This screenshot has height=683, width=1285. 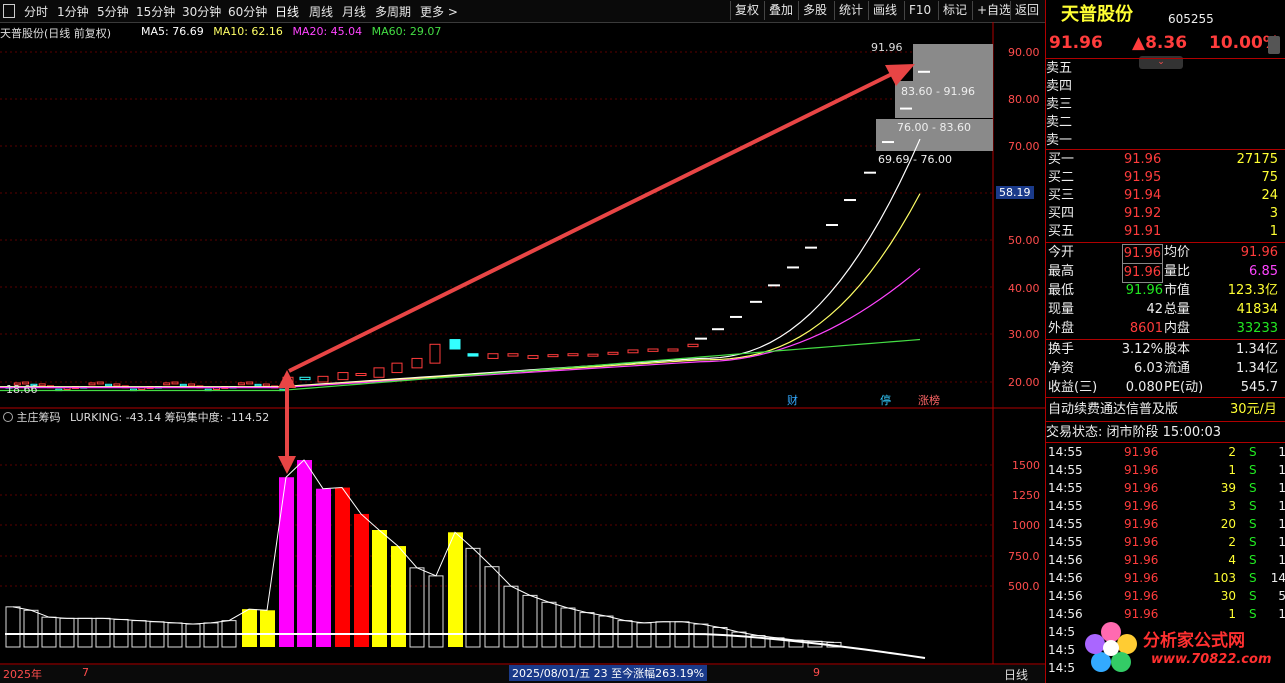 What do you see at coordinates (780, 10) in the screenshot?
I see `overlay-button: 叠加` at bounding box center [780, 10].